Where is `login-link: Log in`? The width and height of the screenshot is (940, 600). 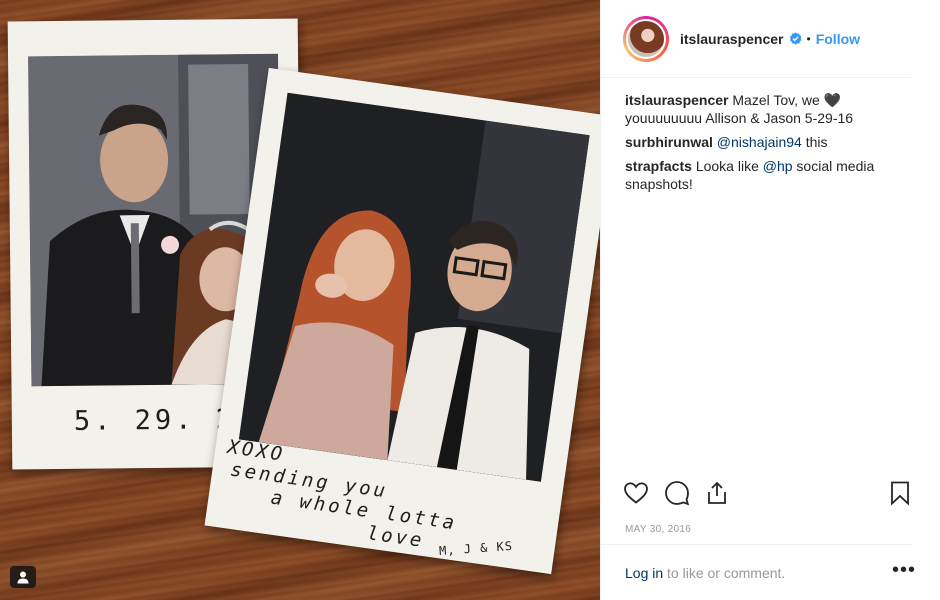 login-link: Log in is located at coordinates (644, 573).